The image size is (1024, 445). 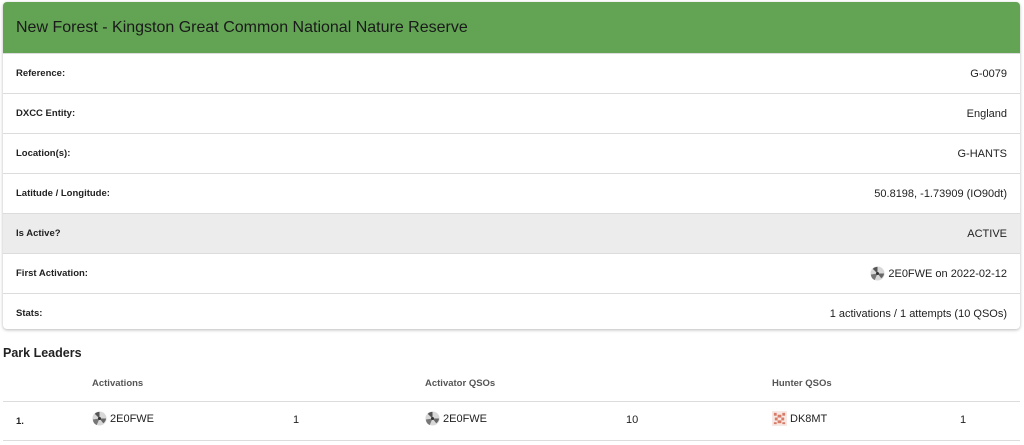 What do you see at coordinates (42, 353) in the screenshot?
I see `park-leaders-title: Park Leaders` at bounding box center [42, 353].